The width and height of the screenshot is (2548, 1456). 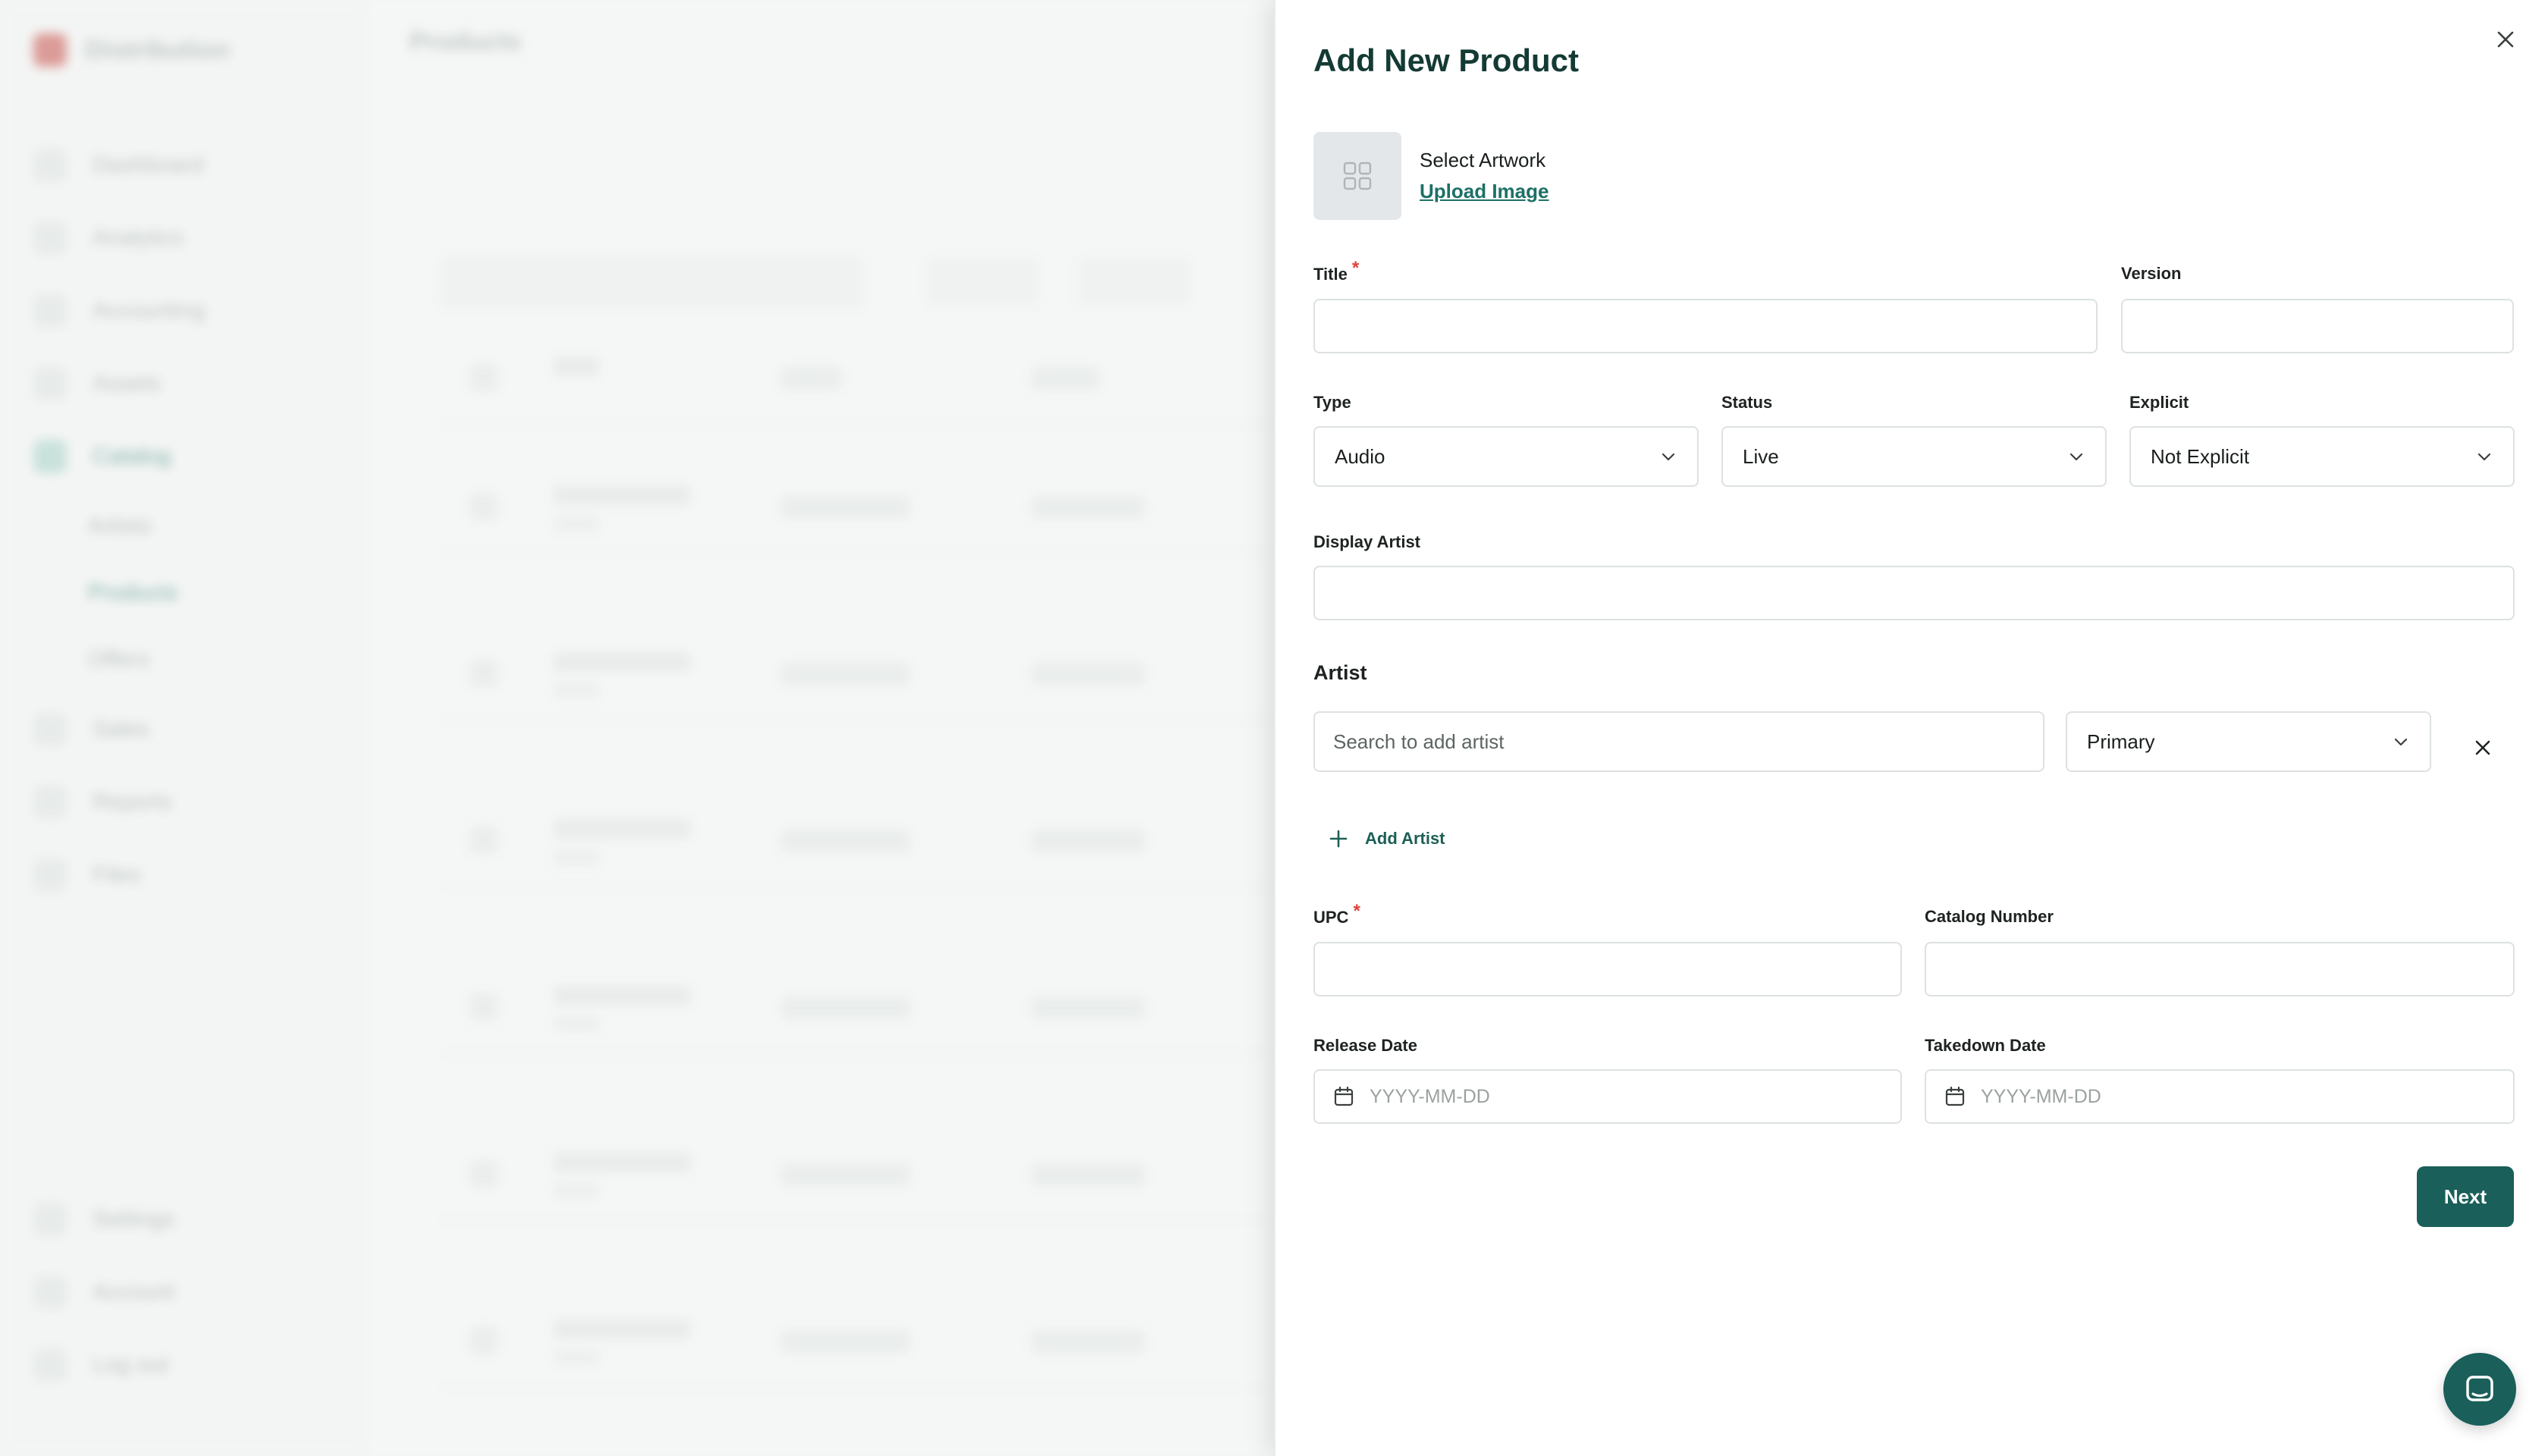 I want to click on nav-item-artists: Artists, so click(x=120, y=525).